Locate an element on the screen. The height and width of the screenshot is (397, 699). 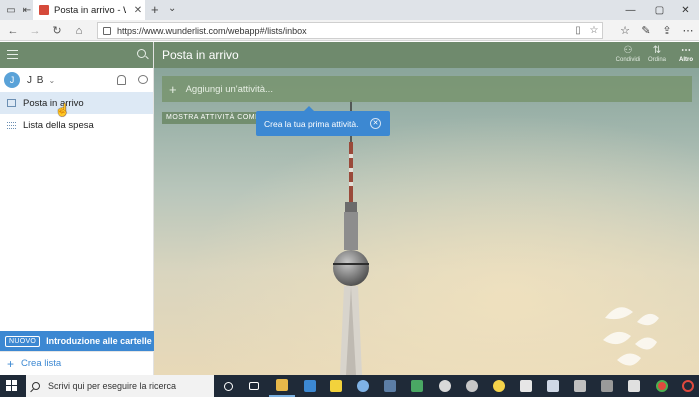
sort-label: Ordina is located at coordinates (656, 60).